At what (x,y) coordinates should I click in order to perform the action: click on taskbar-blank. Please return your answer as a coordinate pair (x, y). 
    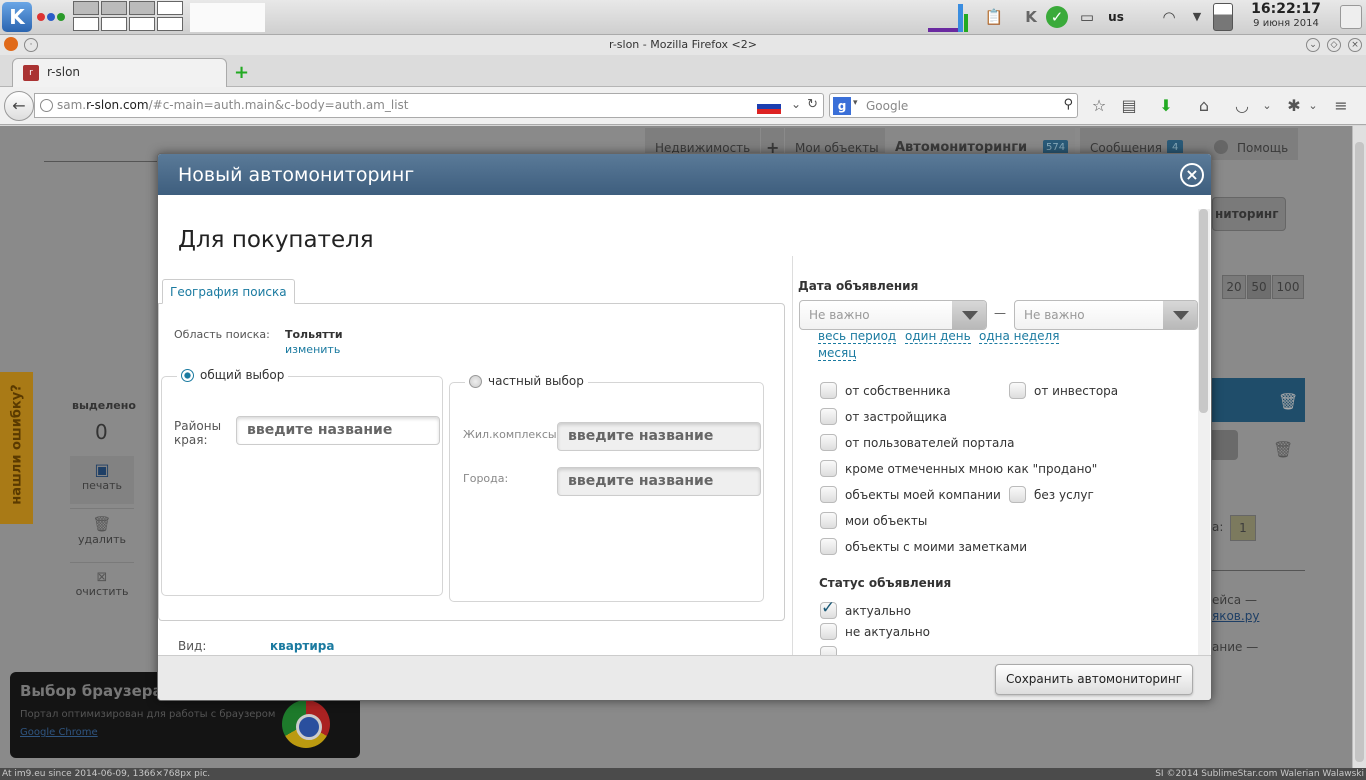
    Looking at the image, I should click on (227, 17).